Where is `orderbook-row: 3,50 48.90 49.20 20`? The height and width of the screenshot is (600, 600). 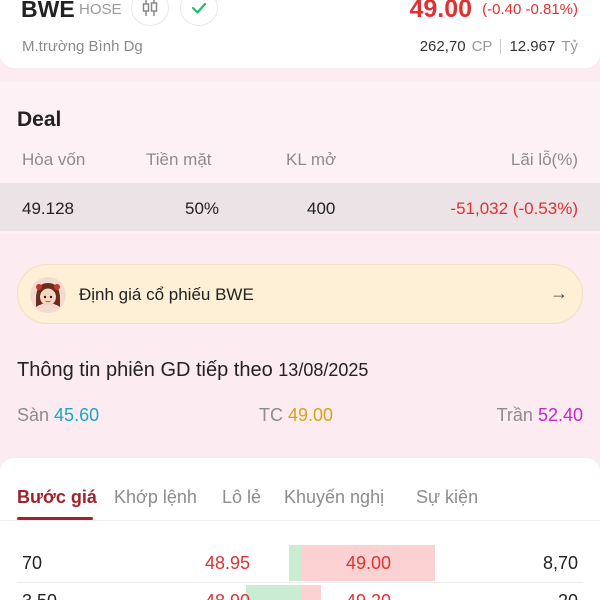
orderbook-row: 3,50 48.90 49.20 20 is located at coordinates (300, 591).